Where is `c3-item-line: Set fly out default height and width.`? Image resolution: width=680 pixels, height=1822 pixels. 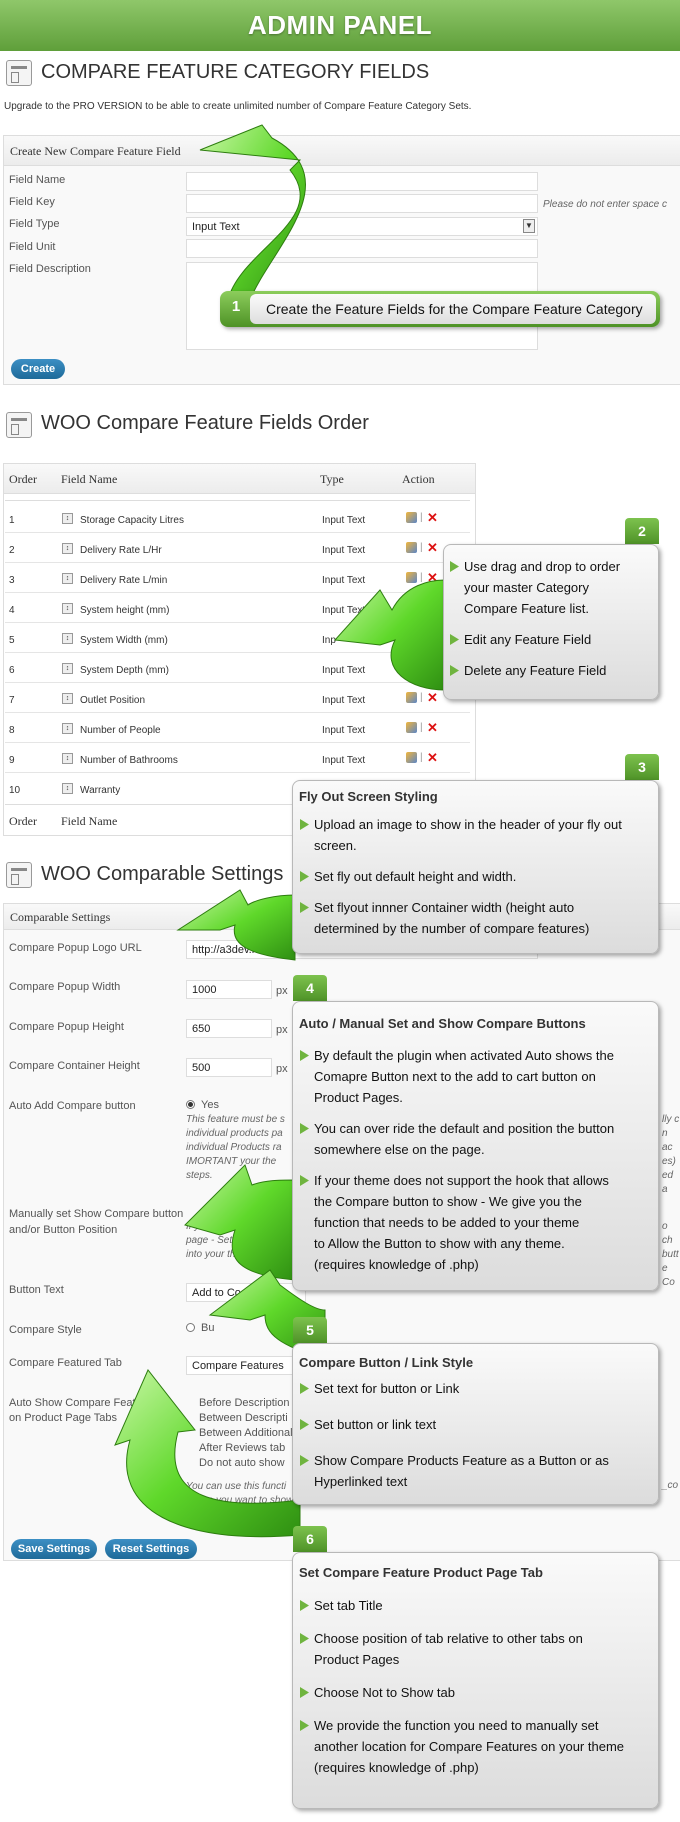
c3-item-line: Set fly out default height and width. is located at coordinates (415, 876).